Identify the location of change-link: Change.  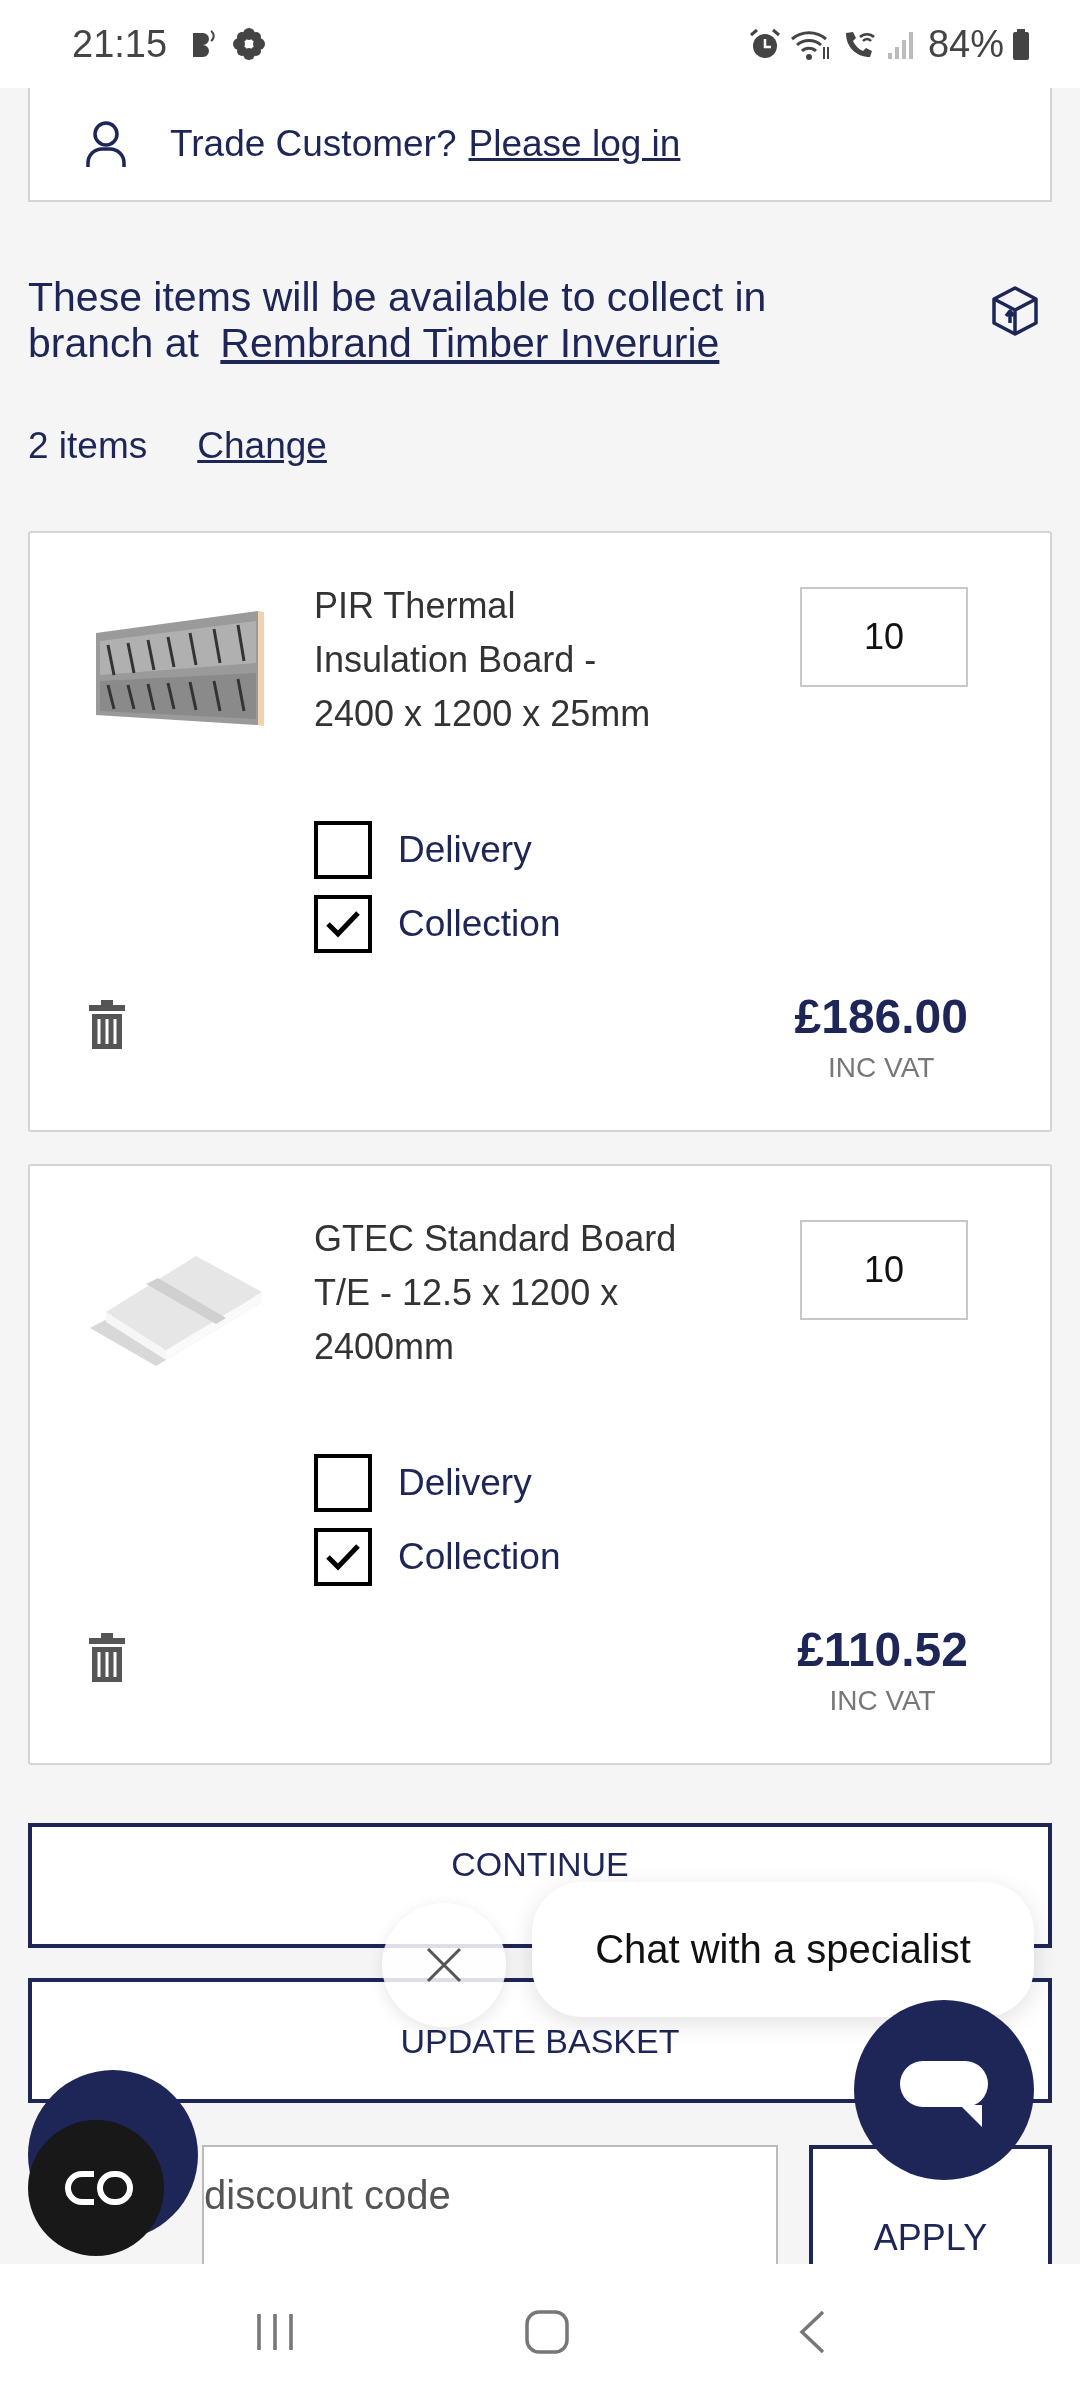
(262, 446).